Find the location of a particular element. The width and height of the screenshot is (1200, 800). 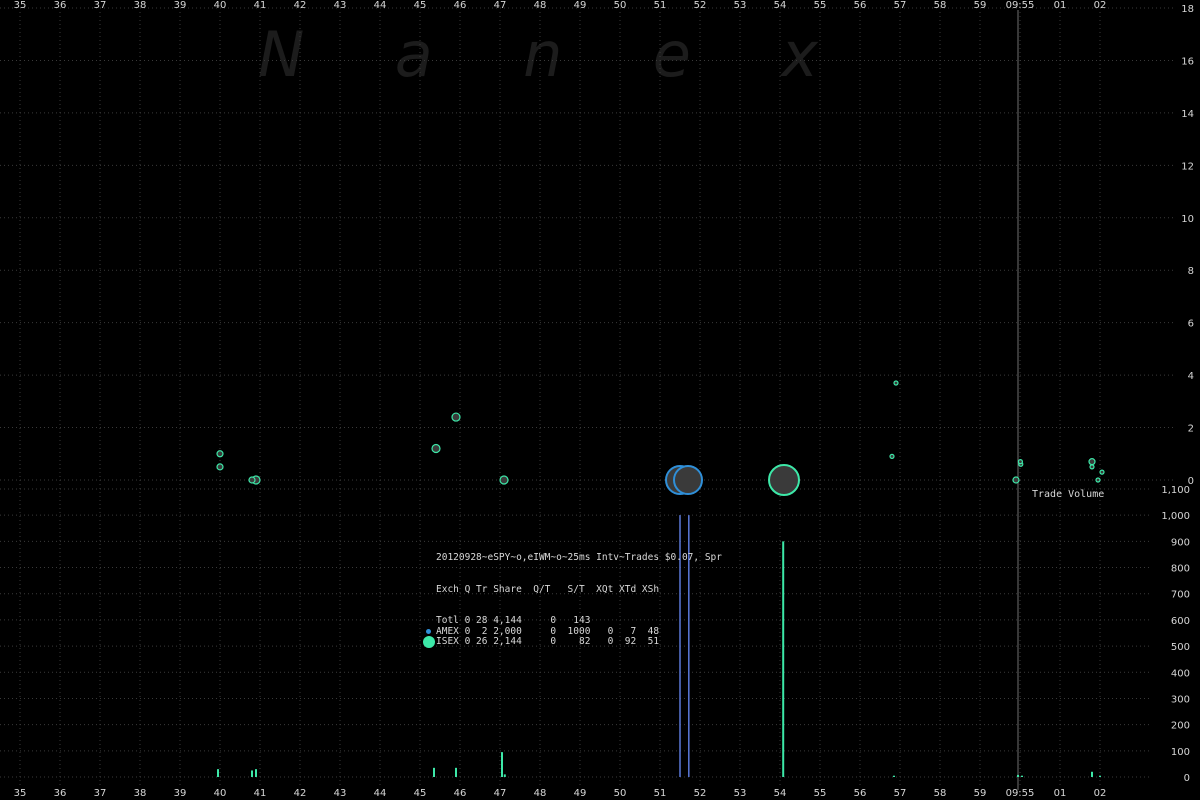

amex-legend-dot is located at coordinates (428, 631).